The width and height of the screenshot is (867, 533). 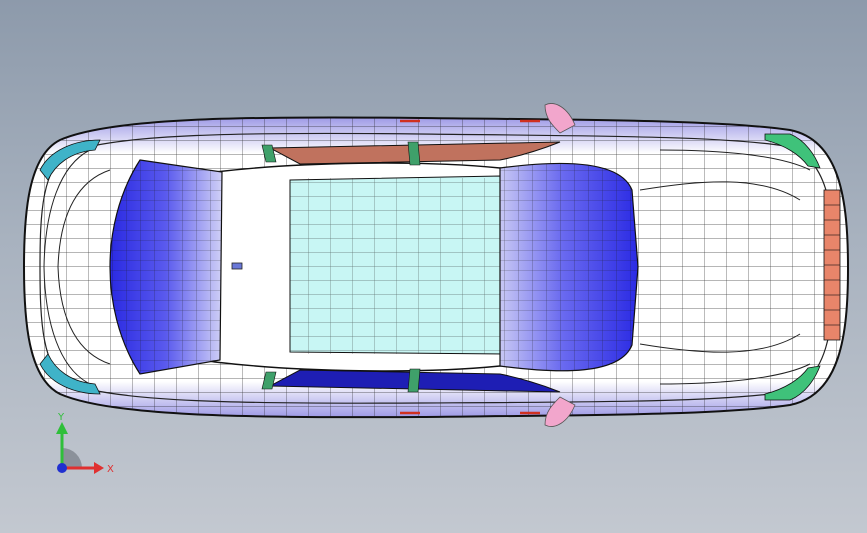 I want to click on roof-marker, so click(x=237, y=266).